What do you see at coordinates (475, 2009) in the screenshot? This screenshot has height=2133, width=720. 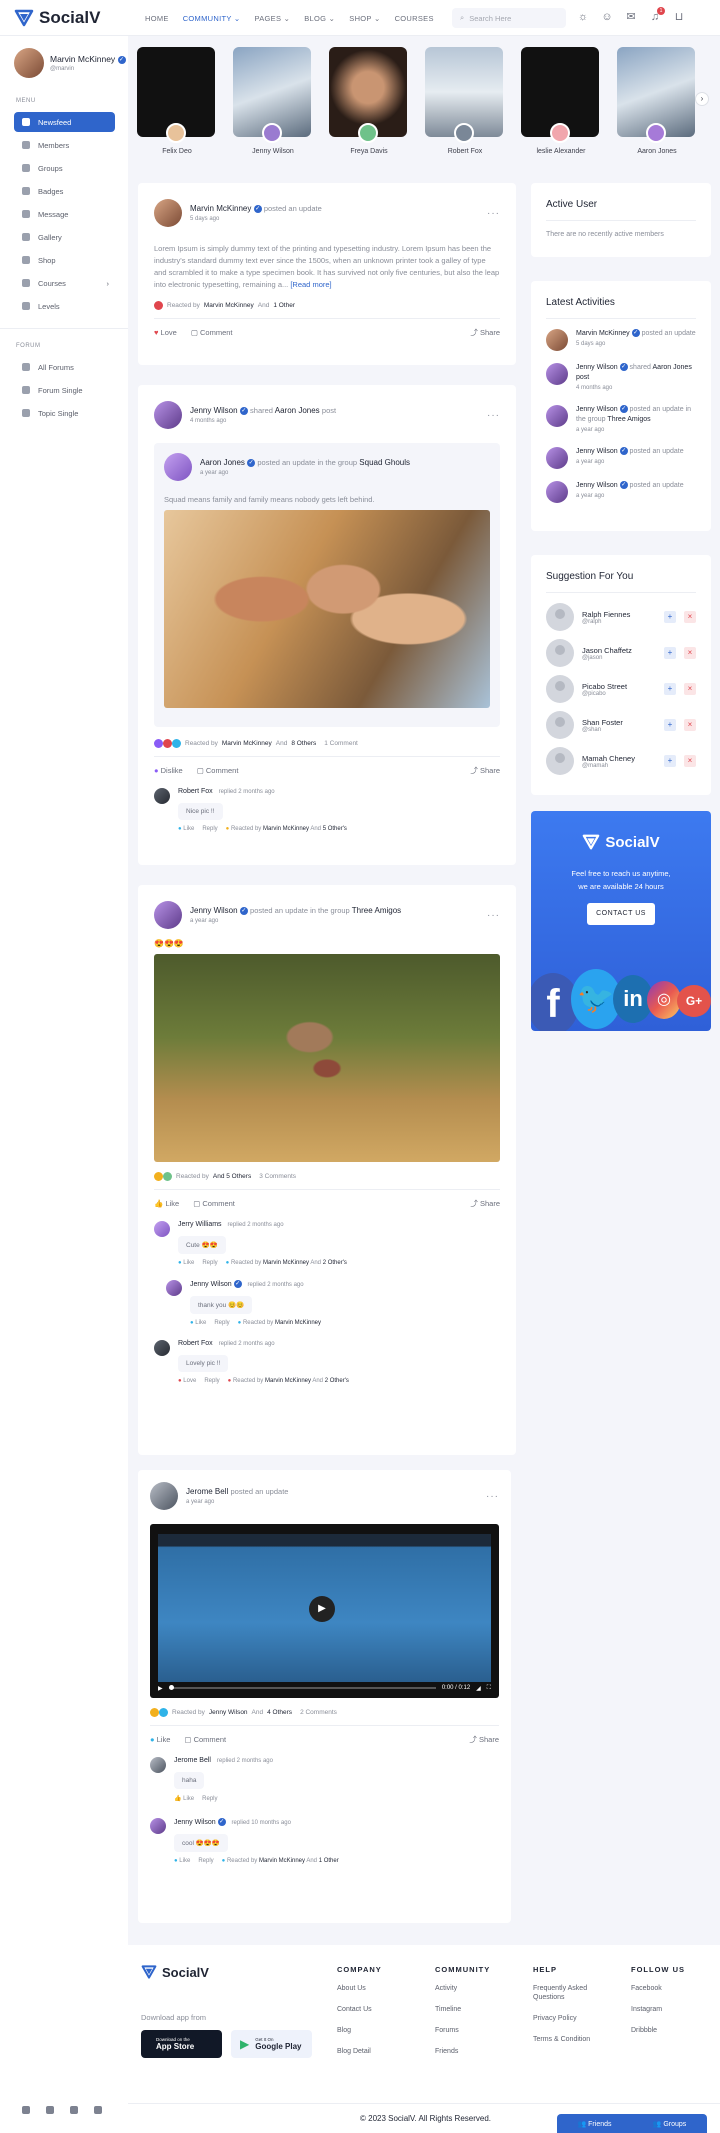 I see `footer-link: Timeline` at bounding box center [475, 2009].